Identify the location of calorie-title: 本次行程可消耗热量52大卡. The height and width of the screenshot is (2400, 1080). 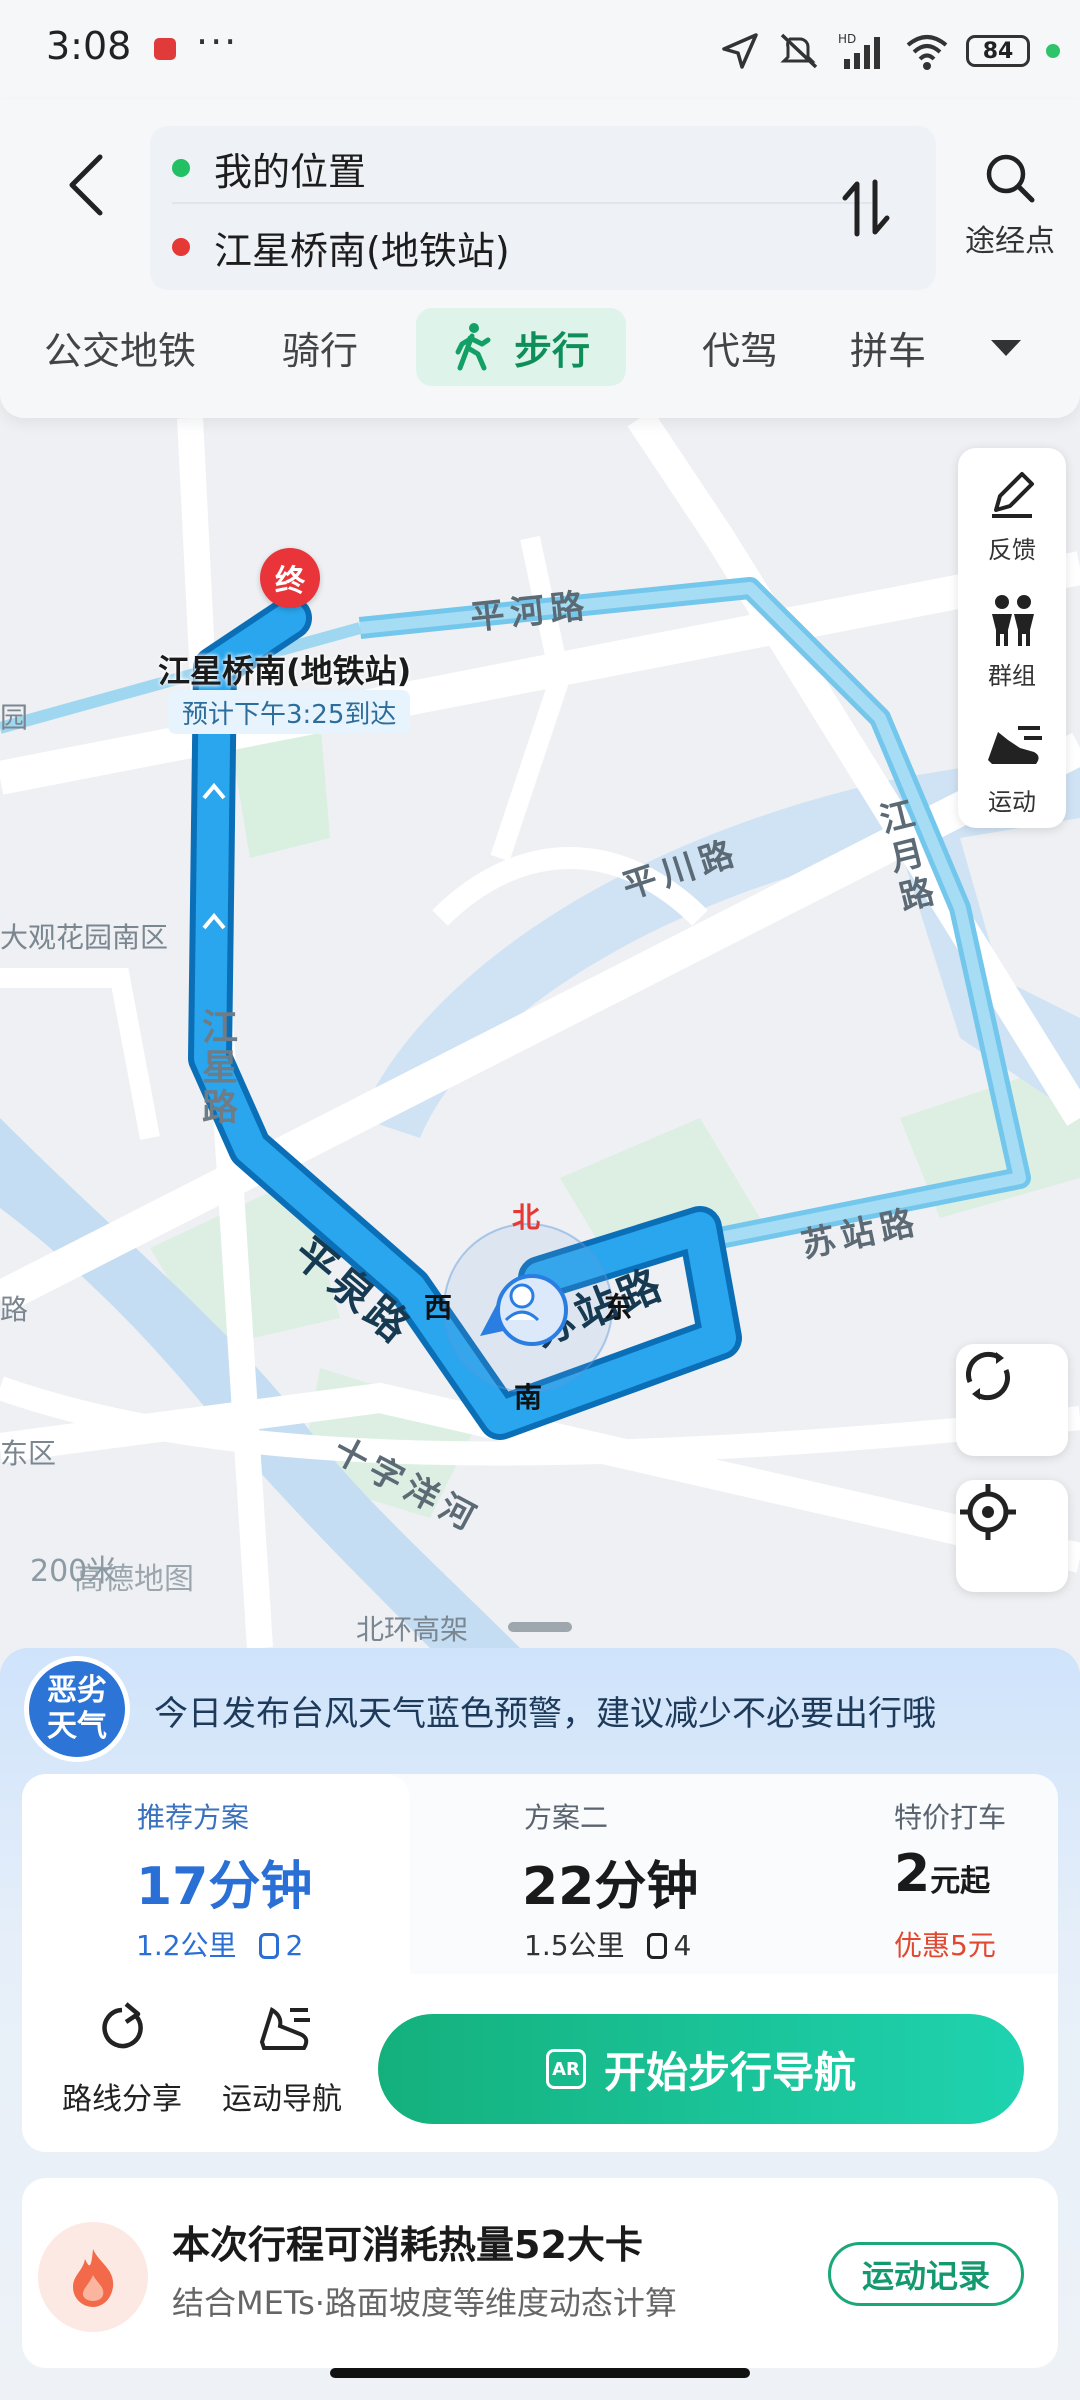
(407, 2245).